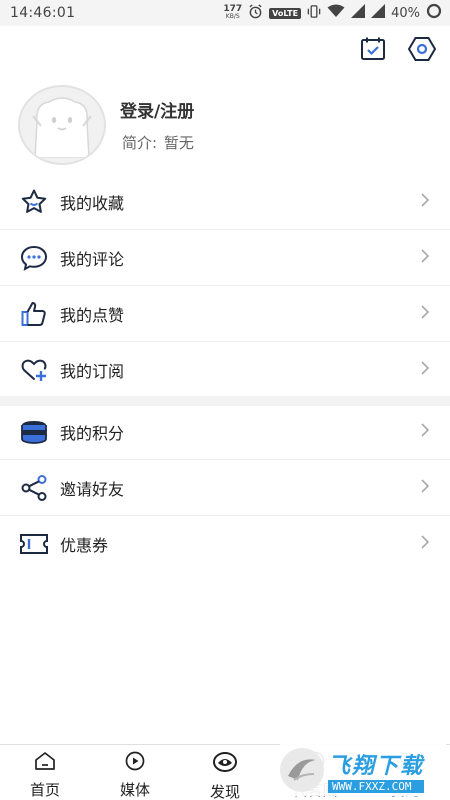 This screenshot has height=800, width=450. I want to click on alarm-icon, so click(255, 13).